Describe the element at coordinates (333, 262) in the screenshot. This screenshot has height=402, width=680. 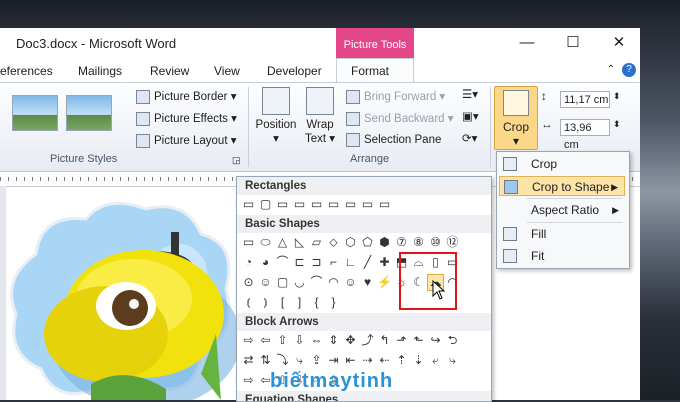
I see `l-shape: ⌐` at that location.